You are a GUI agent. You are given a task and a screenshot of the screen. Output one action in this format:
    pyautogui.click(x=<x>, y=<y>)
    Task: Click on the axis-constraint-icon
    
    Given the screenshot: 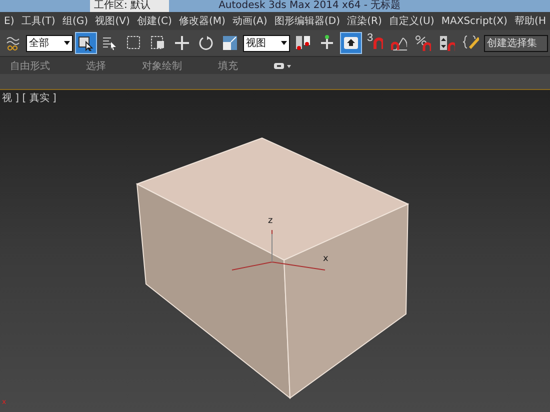 What is the action you would take?
    pyautogui.click(x=327, y=43)
    